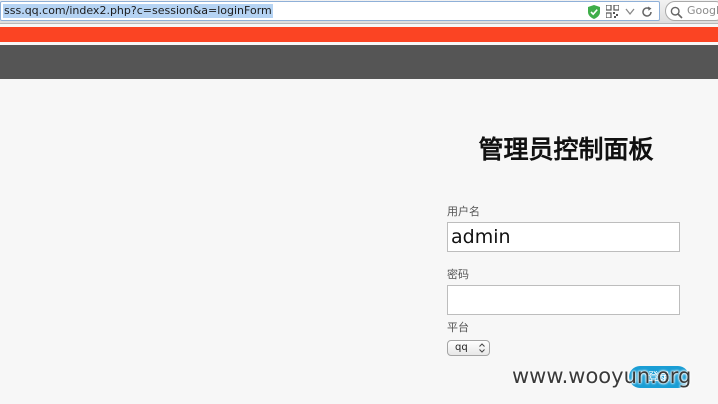 Image resolution: width=718 pixels, height=404 pixels. What do you see at coordinates (594, 11) in the screenshot?
I see `shield-check-icon` at bounding box center [594, 11].